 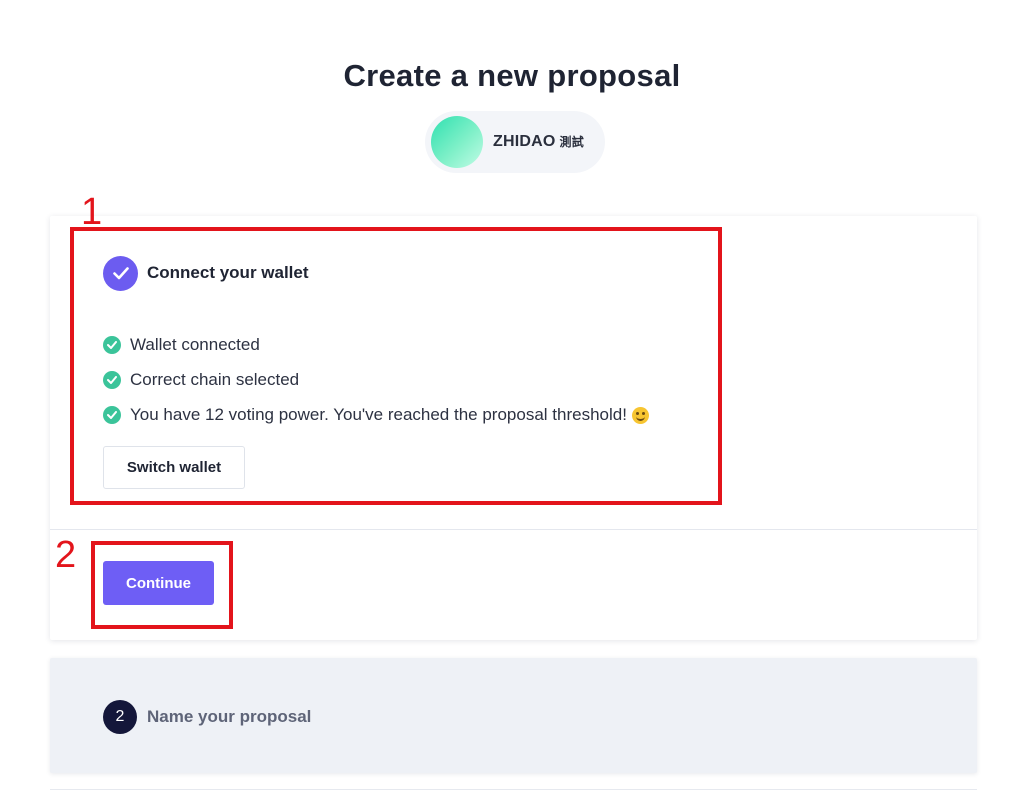 I want to click on dao-badge: ZHIDAO 測試, so click(x=515, y=142).